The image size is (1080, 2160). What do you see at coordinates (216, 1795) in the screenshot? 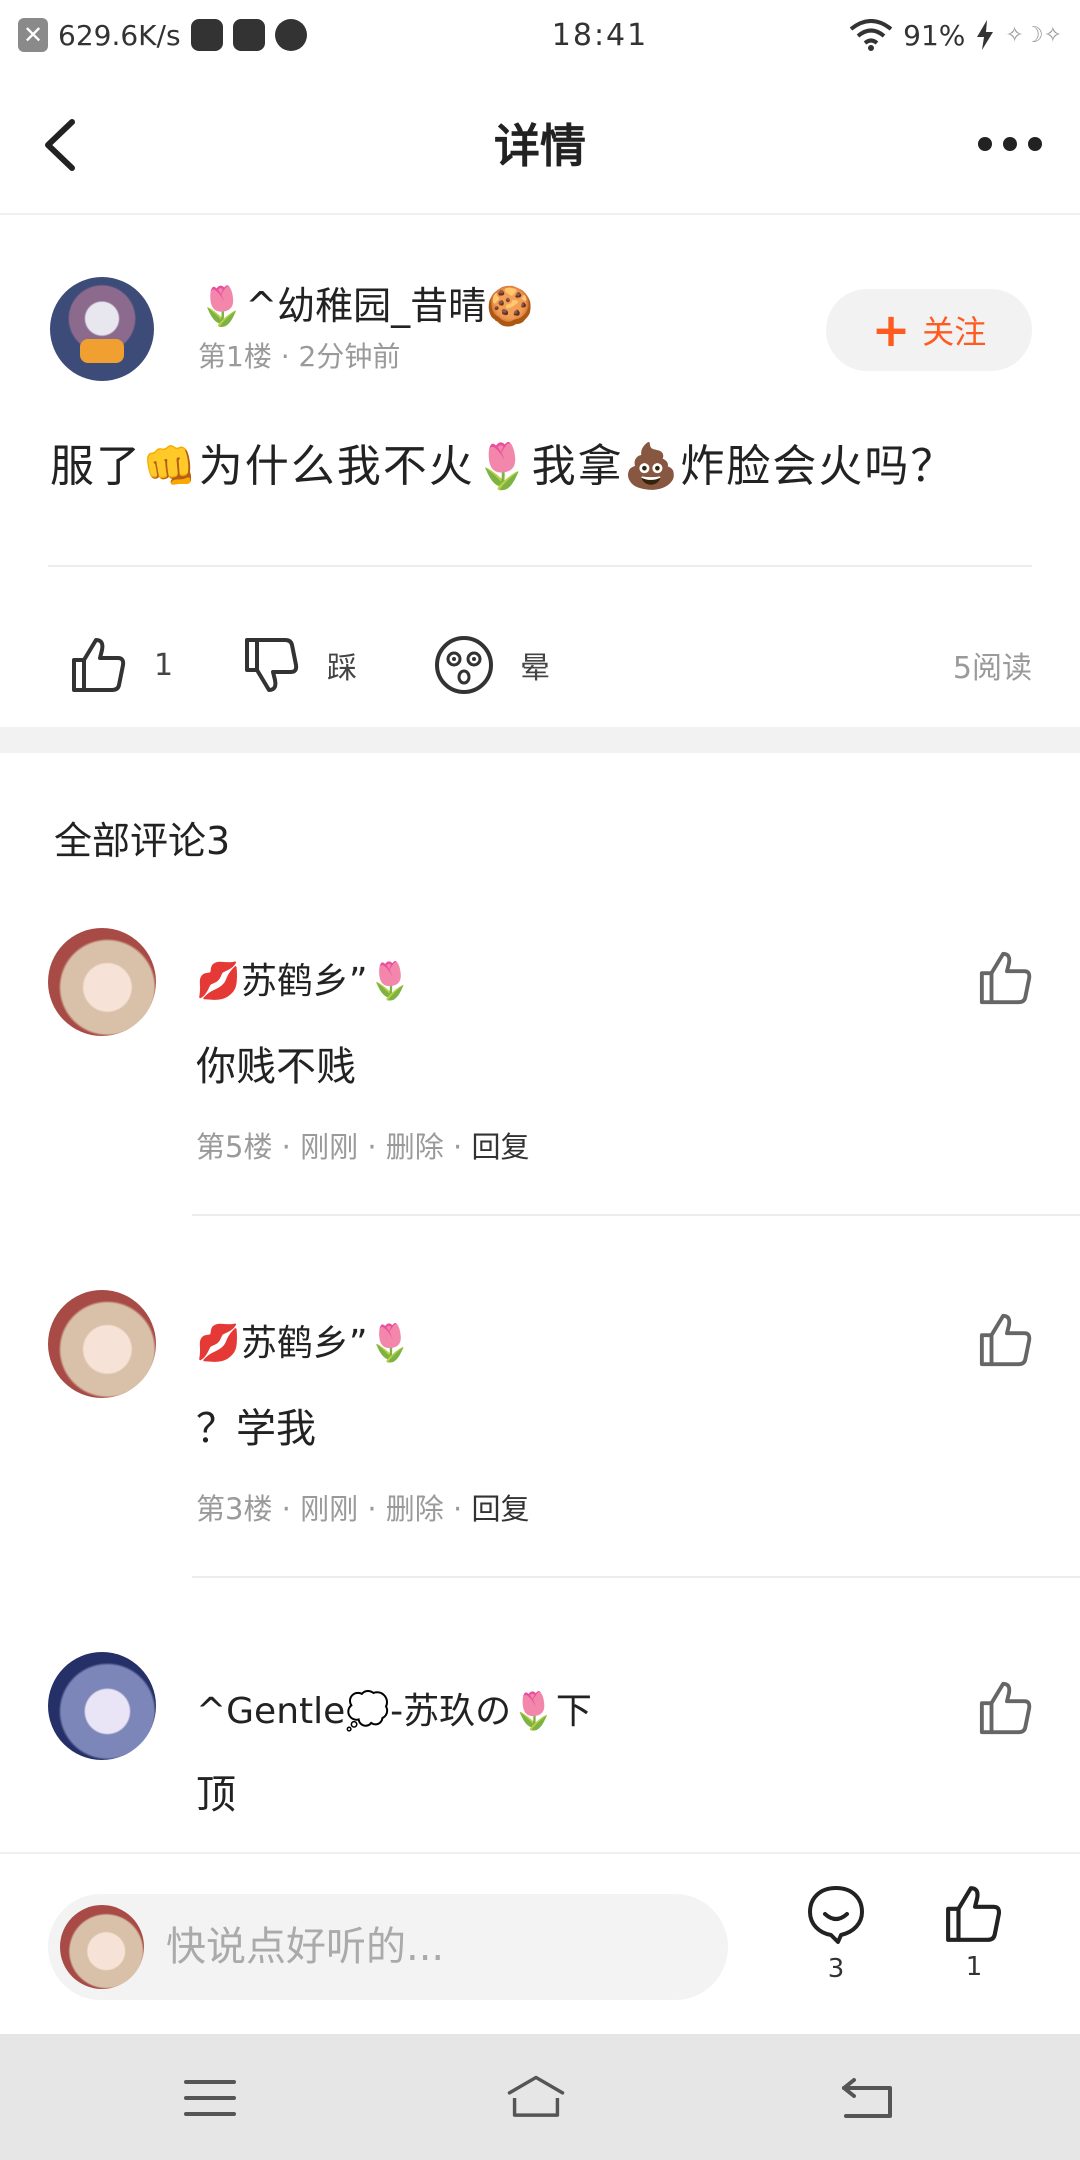
I see `comment-text: 顶` at bounding box center [216, 1795].